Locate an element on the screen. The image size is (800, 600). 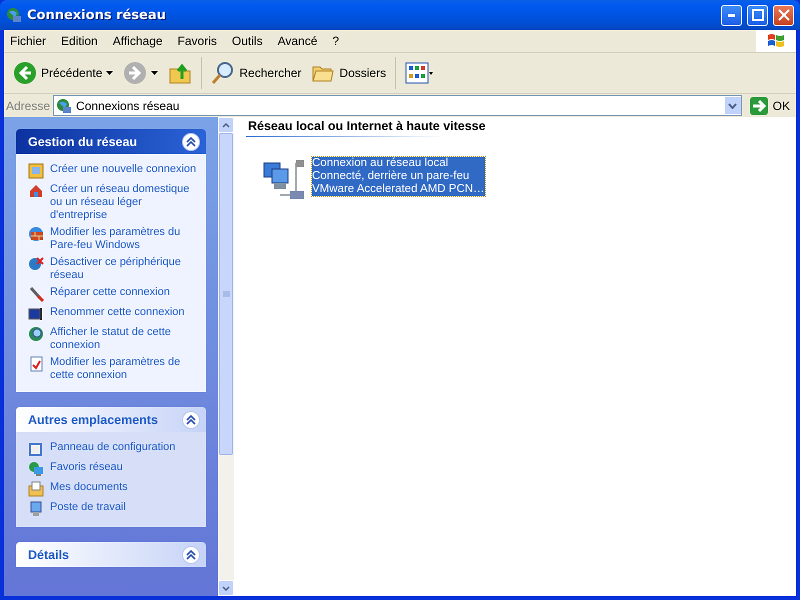
panel-title: Gestion du réseau is located at coordinates (83, 141).